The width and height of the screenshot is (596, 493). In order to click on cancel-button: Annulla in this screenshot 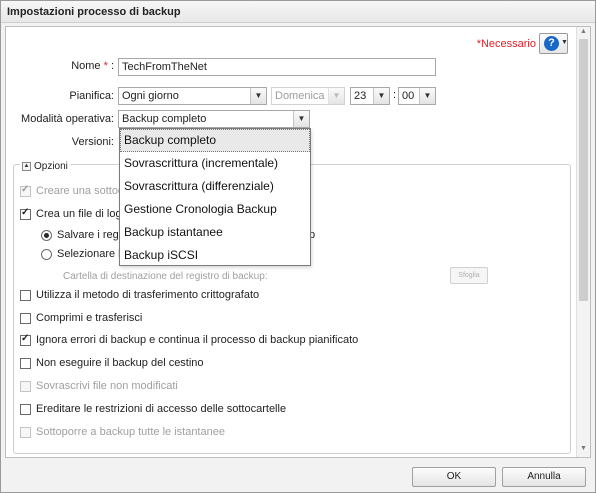, I will do `click(544, 477)`.